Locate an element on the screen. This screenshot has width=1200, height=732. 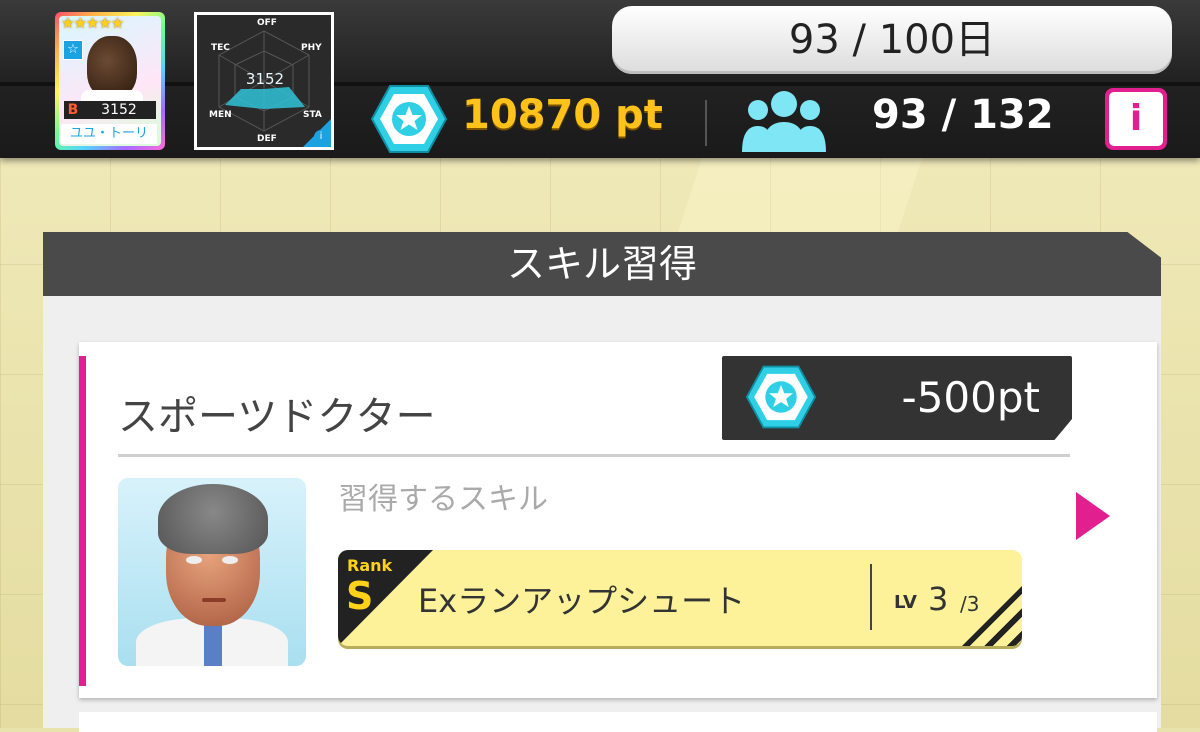
info-button: i is located at coordinates (1136, 119).